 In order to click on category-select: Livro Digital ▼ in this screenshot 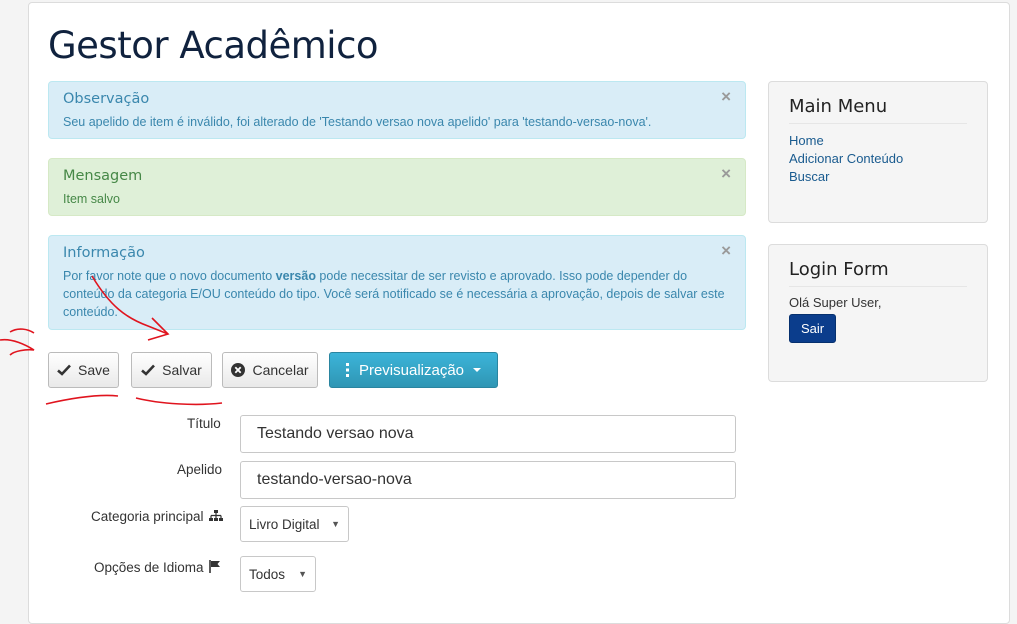, I will do `click(294, 524)`.